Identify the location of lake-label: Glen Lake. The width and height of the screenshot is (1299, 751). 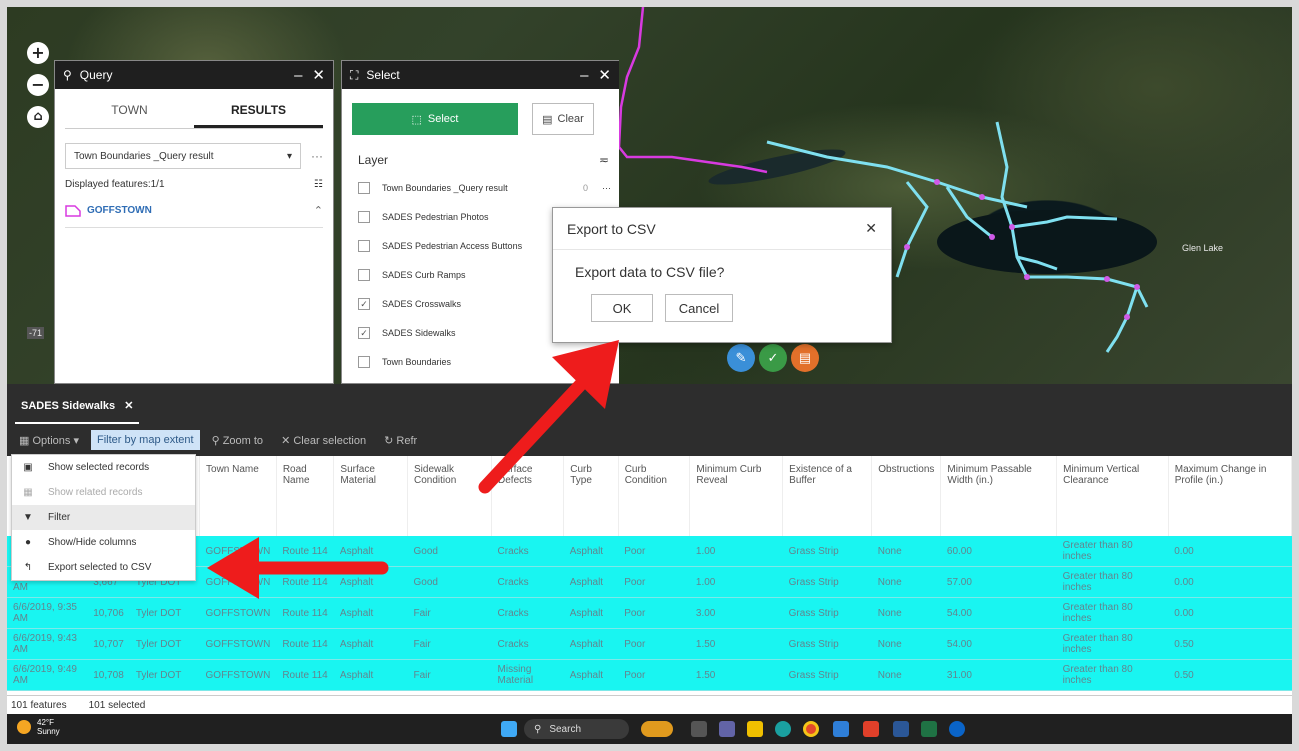
(1203, 248).